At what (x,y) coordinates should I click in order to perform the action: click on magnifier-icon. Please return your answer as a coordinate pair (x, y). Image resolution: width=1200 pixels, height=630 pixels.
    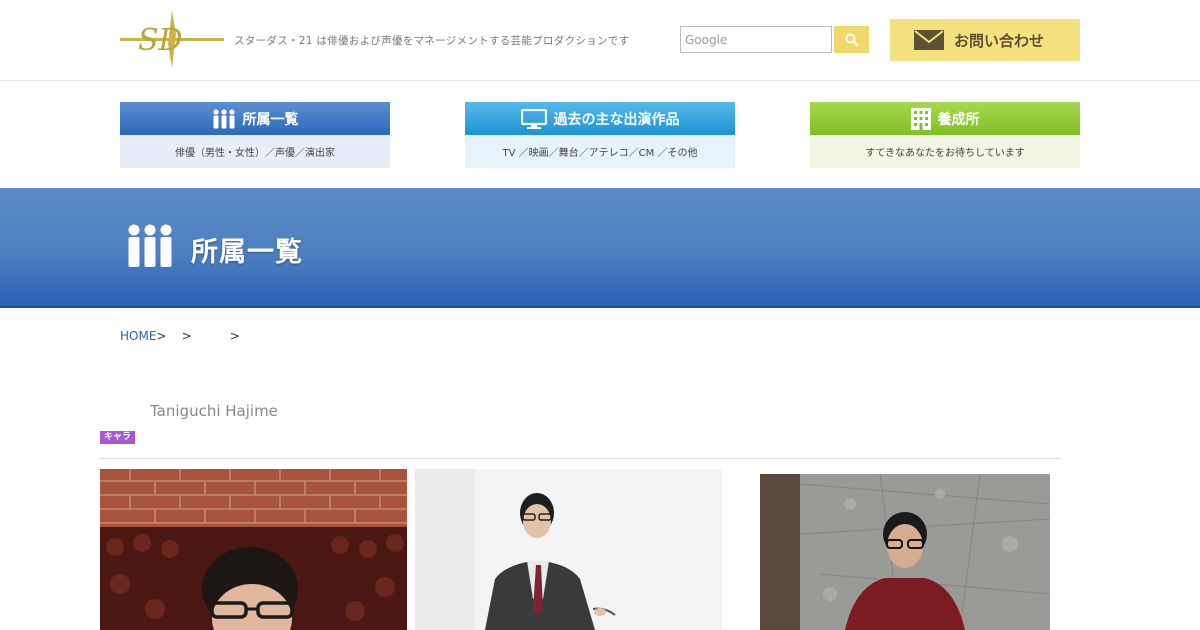
    Looking at the image, I should click on (852, 40).